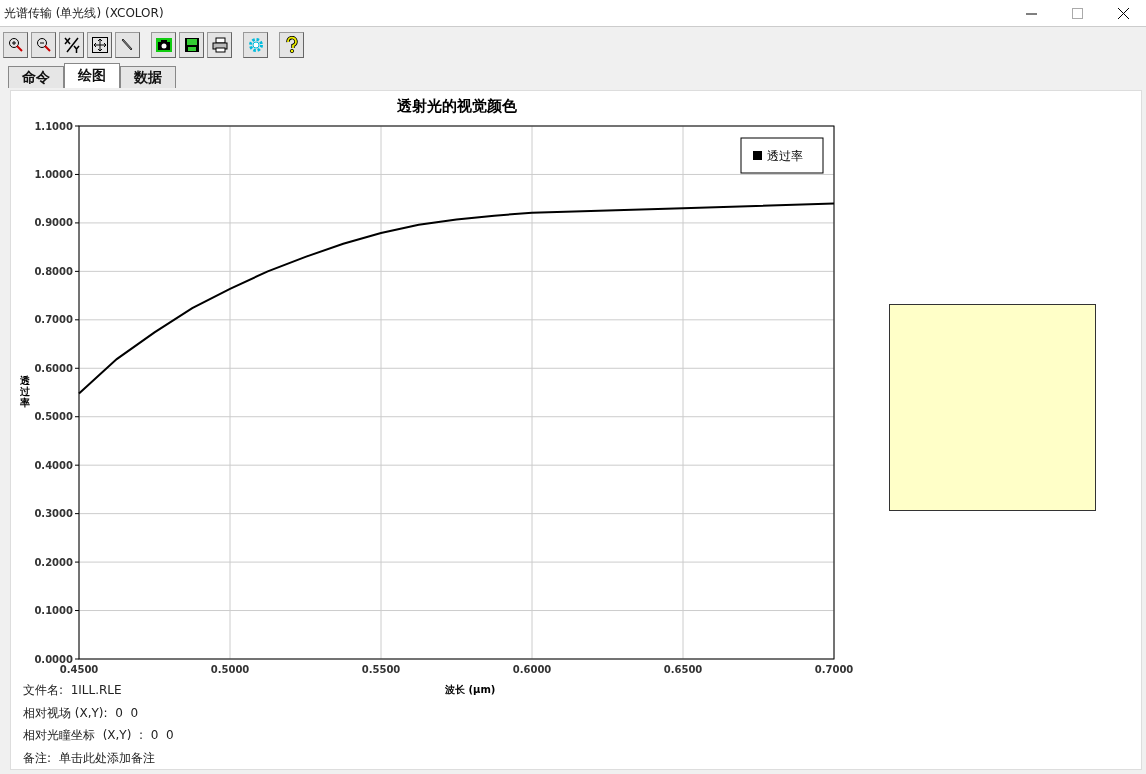 The width and height of the screenshot is (1146, 774). Describe the element at coordinates (53, 417) in the screenshot. I see `y-tick-label: 0.5000` at that location.